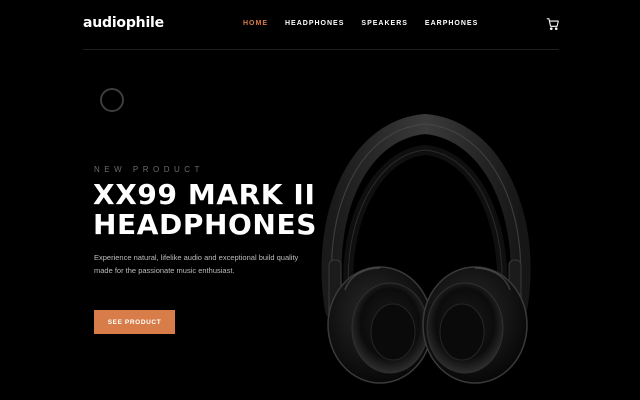  Describe the element at coordinates (384, 23) in the screenshot. I see `nav-speakers: SPEAKERS` at that location.